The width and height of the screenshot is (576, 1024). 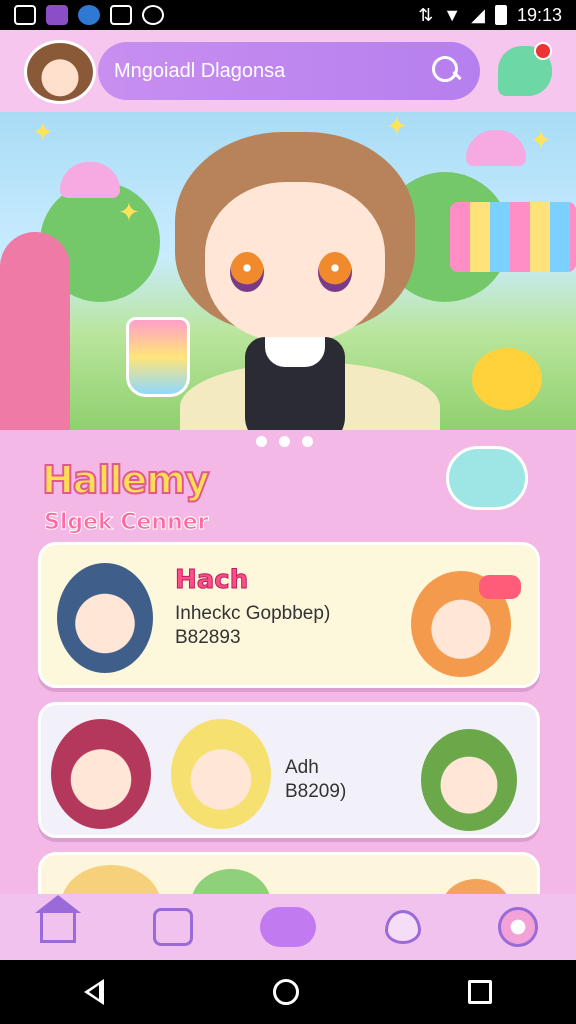 I want to click on card-value: B8209), so click(x=316, y=791).